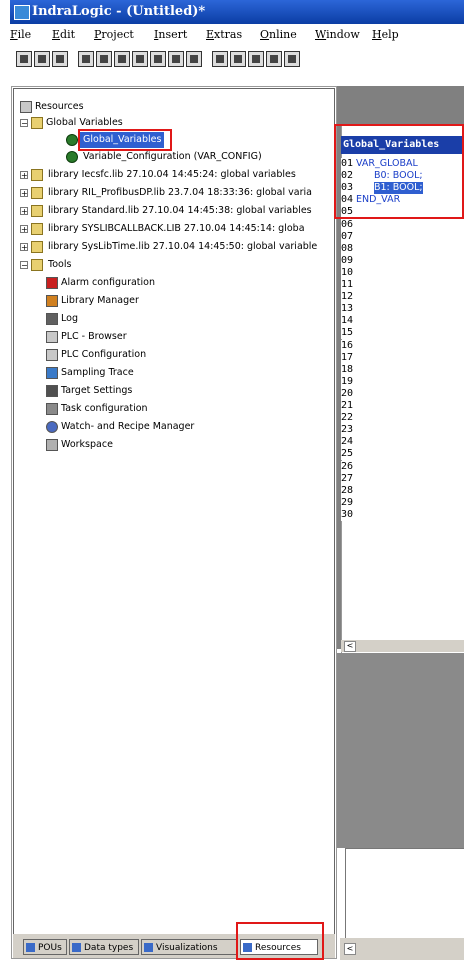 This screenshot has width=464, height=965. Describe the element at coordinates (348, 478) in the screenshot. I see `line-number: 27` at that location.